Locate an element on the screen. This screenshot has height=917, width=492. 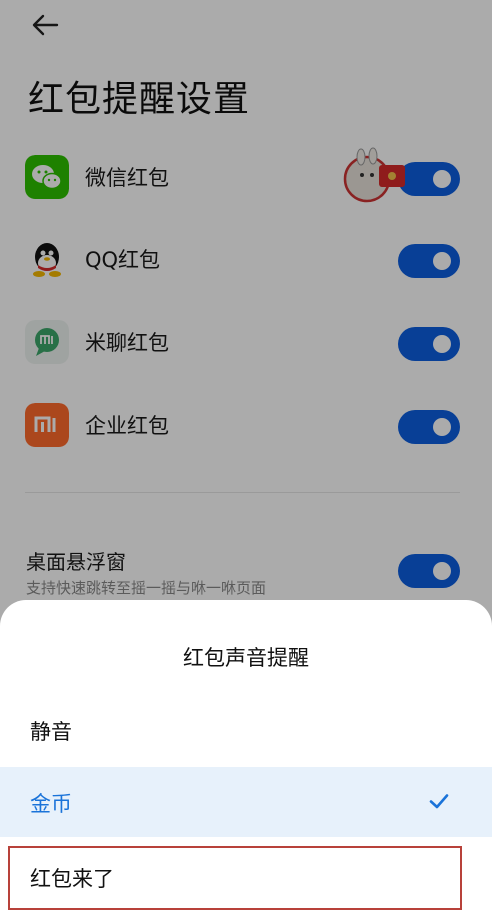
option-label: 静音 is located at coordinates (51, 732).